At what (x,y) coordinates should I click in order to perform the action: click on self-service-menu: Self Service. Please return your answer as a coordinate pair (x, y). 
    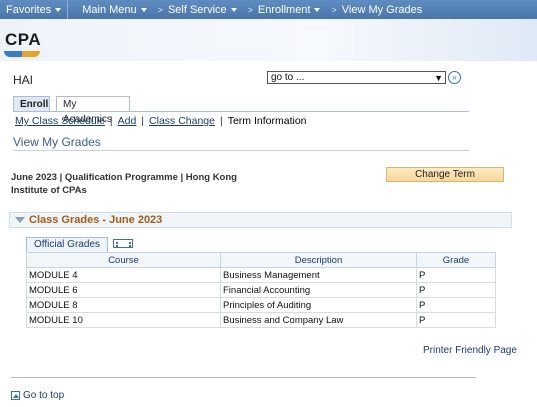
    Looking at the image, I should click on (205, 9).